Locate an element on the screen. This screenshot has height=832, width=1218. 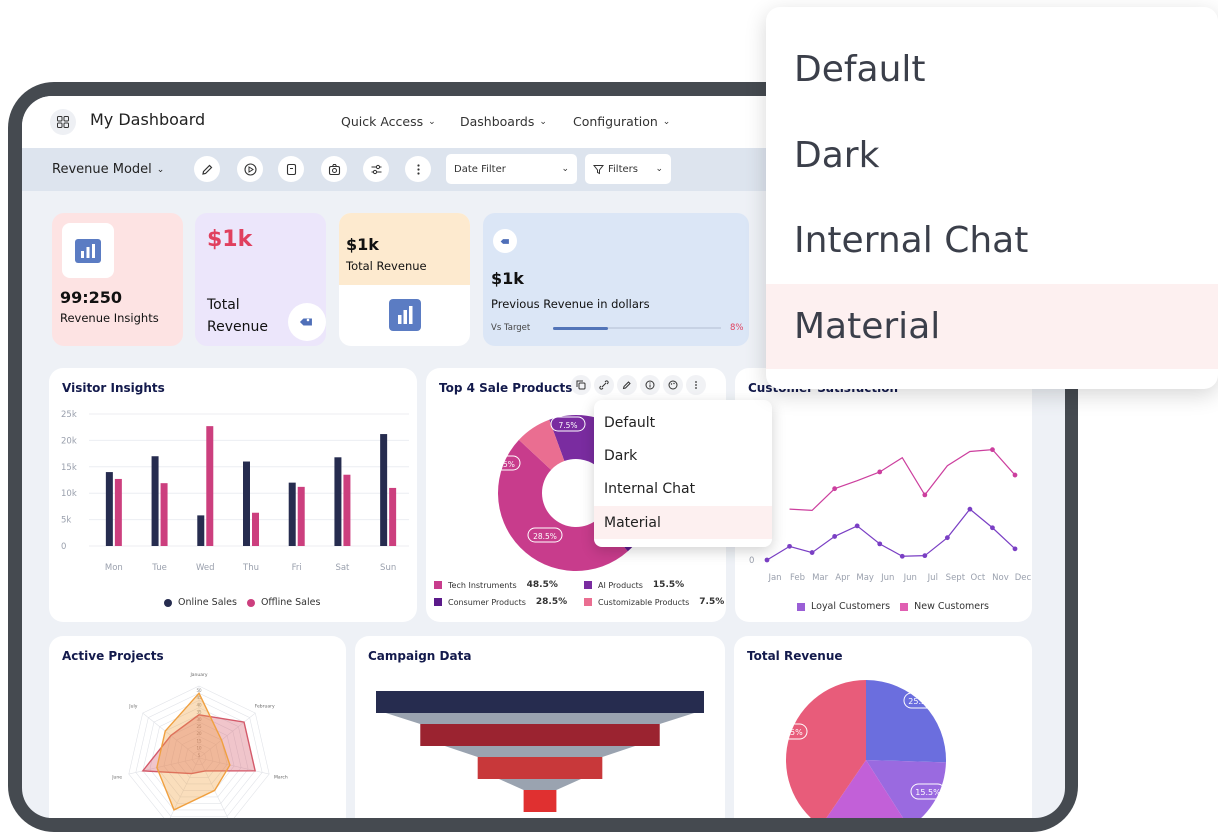
kpi-previous-label: Previous Revenue in dollars is located at coordinates (570, 304).